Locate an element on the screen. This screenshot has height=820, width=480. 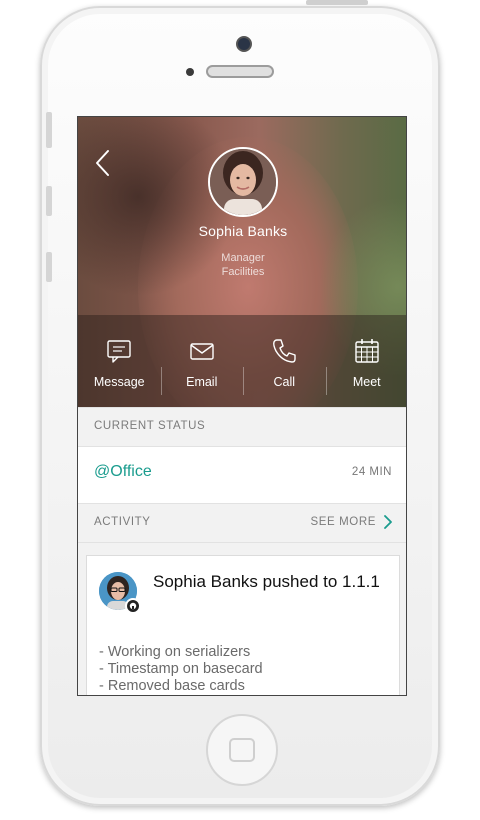
meet-label: Meet is located at coordinates (366, 382).